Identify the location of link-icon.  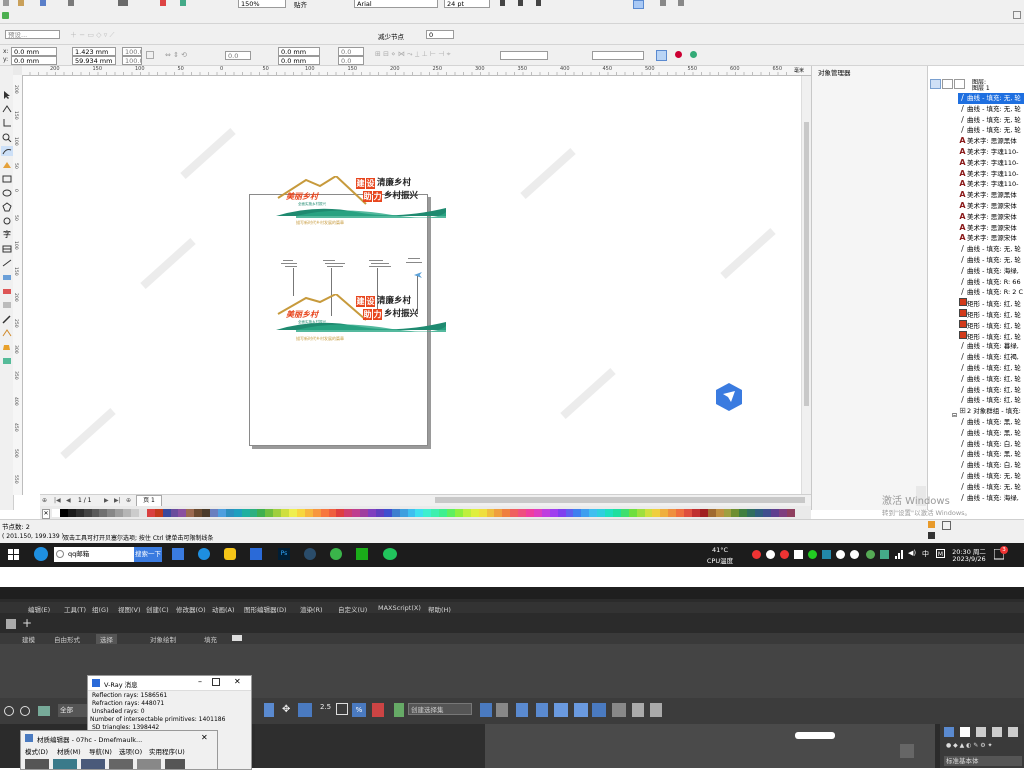
(9, 711).